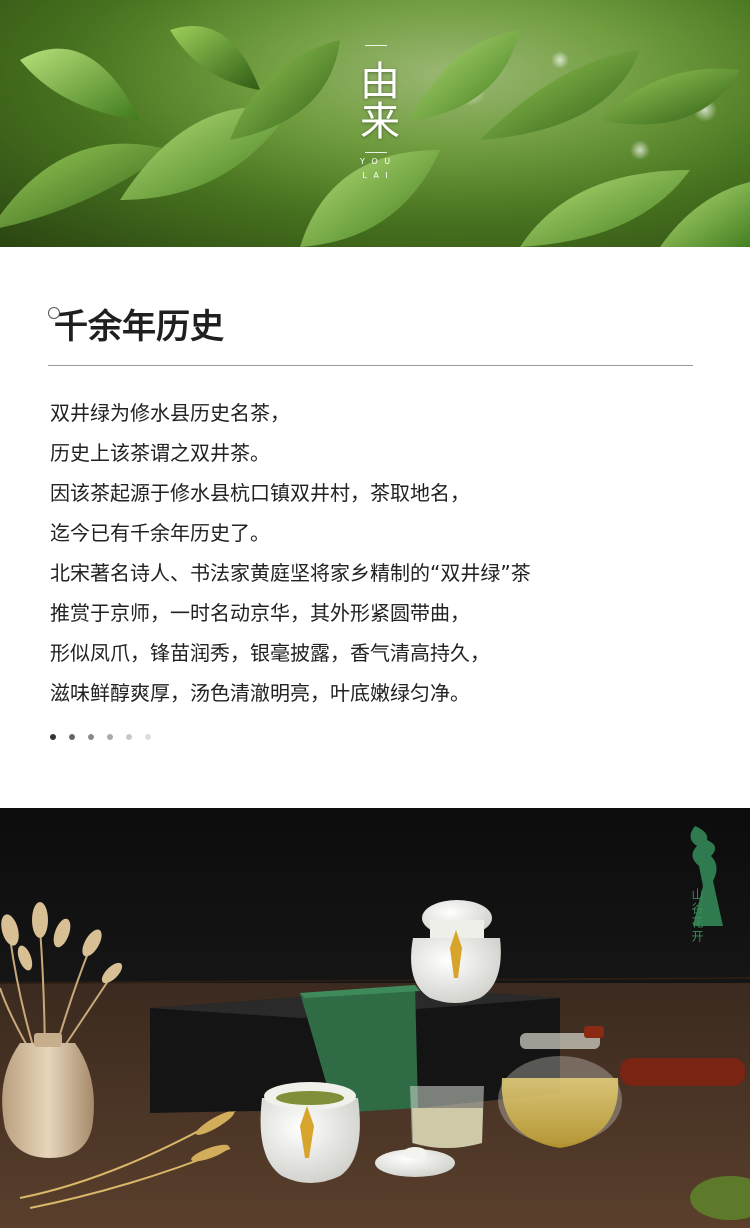  Describe the element at coordinates (376, 152) in the screenshot. I see `hero-title-bottom-line` at that location.